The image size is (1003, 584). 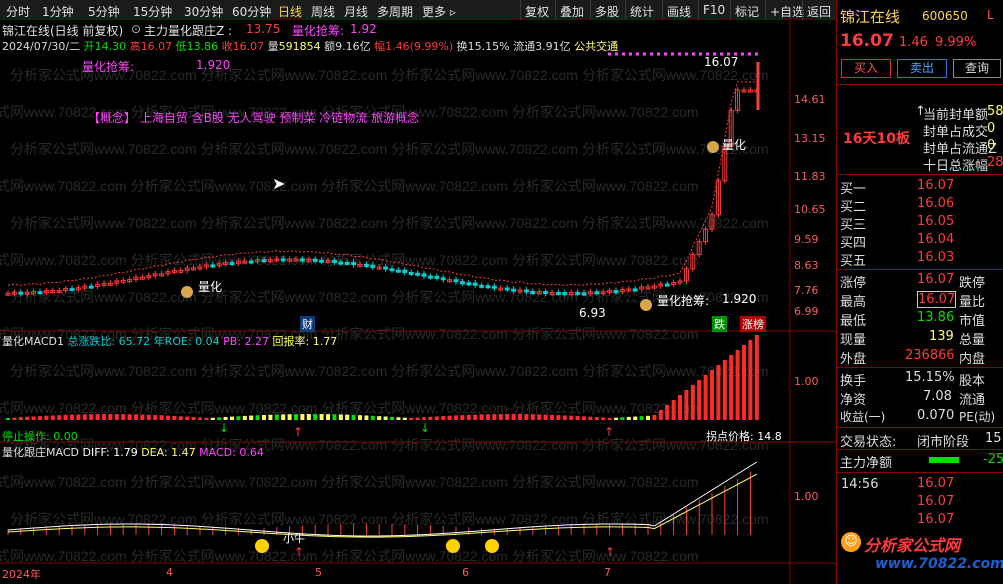 What do you see at coordinates (246, 341) in the screenshot?
I see `macd1-pb: PB: 2.27` at bounding box center [246, 341].